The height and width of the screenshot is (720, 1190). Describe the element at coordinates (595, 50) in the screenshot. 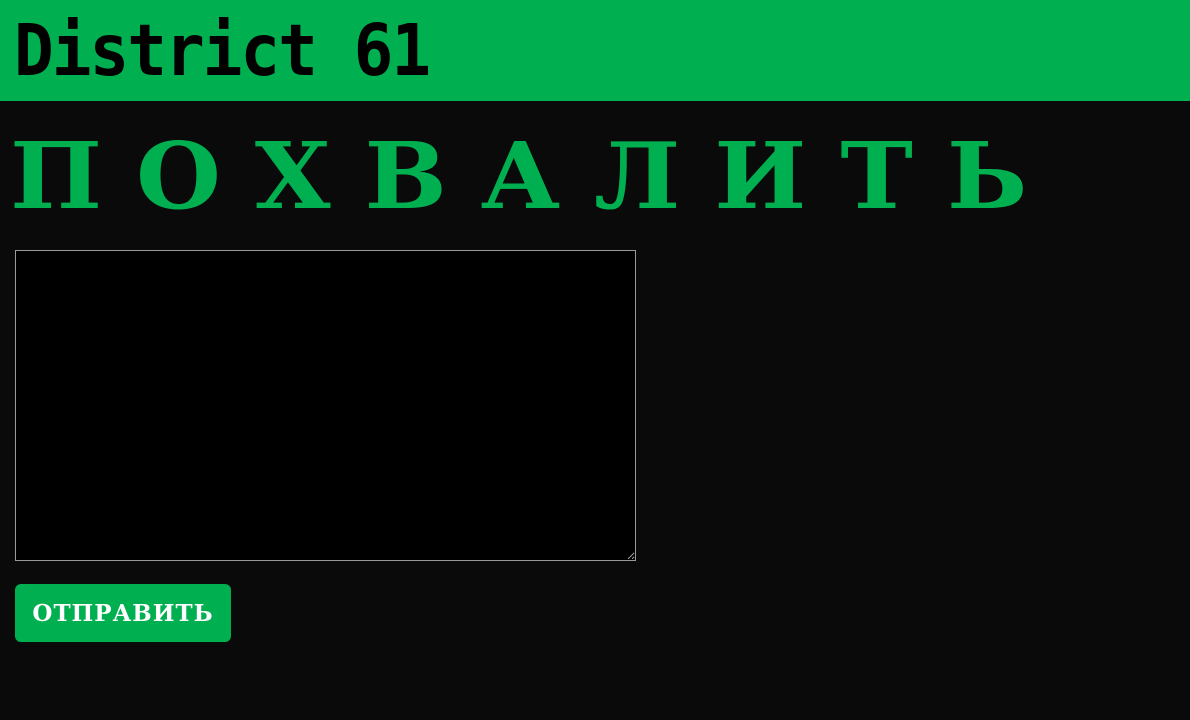

I see `site-header: District 61` at that location.